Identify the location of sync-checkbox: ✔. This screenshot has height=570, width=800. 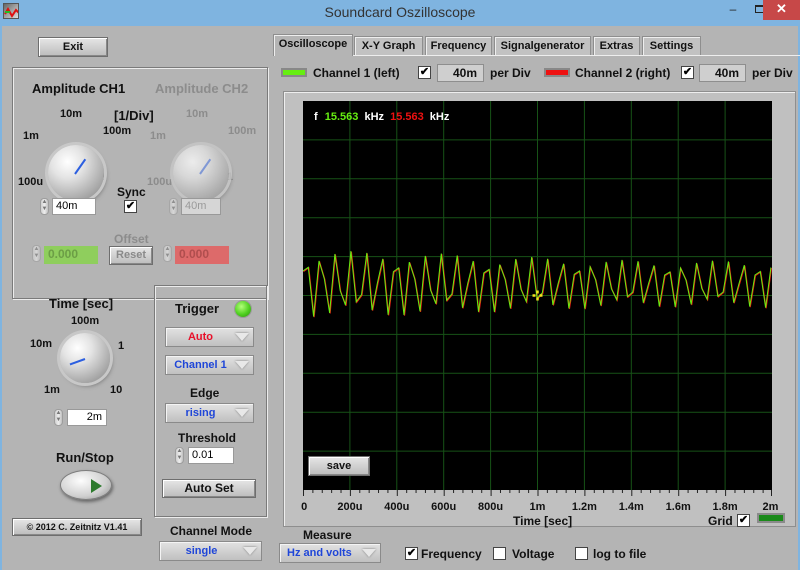
(130, 206).